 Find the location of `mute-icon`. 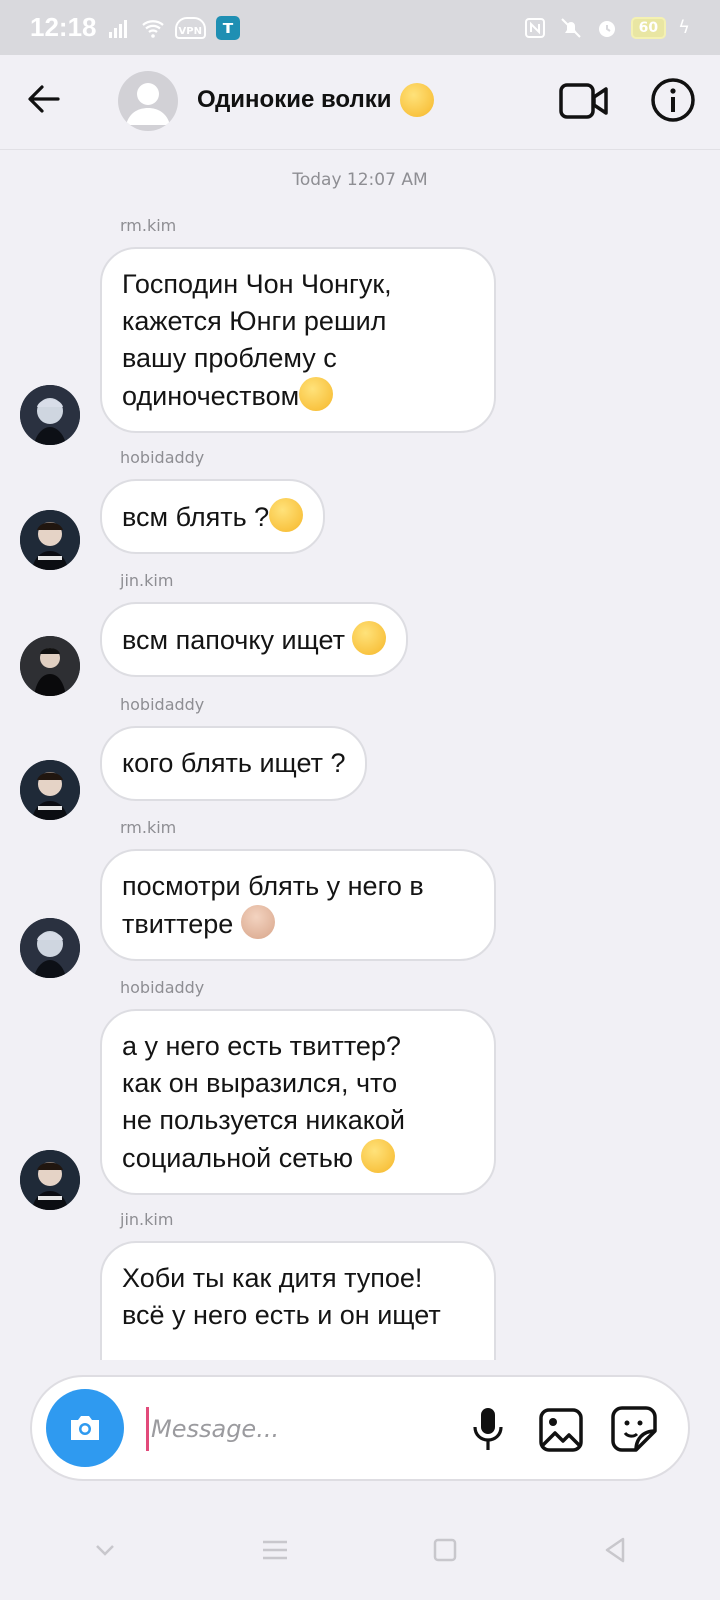

mute-icon is located at coordinates (570, 27).